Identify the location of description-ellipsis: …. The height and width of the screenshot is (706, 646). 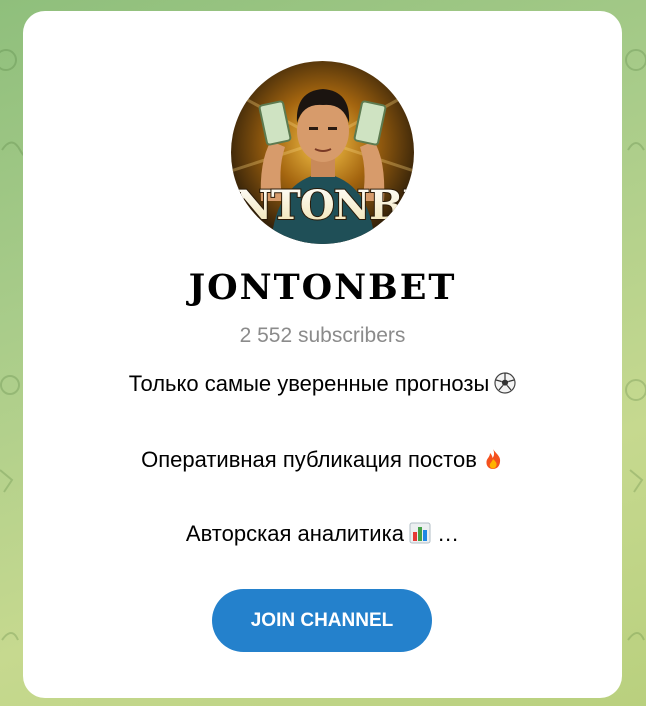
(448, 533).